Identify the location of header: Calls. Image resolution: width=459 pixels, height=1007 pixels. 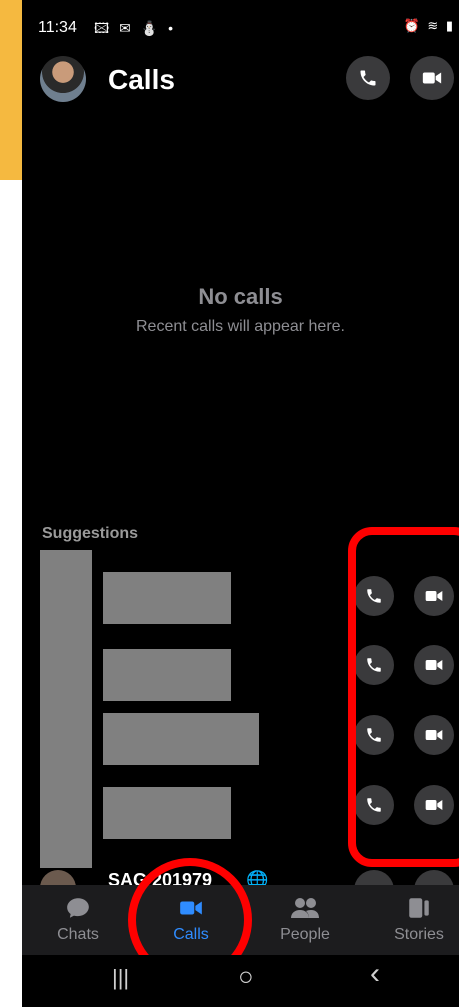
(240, 80).